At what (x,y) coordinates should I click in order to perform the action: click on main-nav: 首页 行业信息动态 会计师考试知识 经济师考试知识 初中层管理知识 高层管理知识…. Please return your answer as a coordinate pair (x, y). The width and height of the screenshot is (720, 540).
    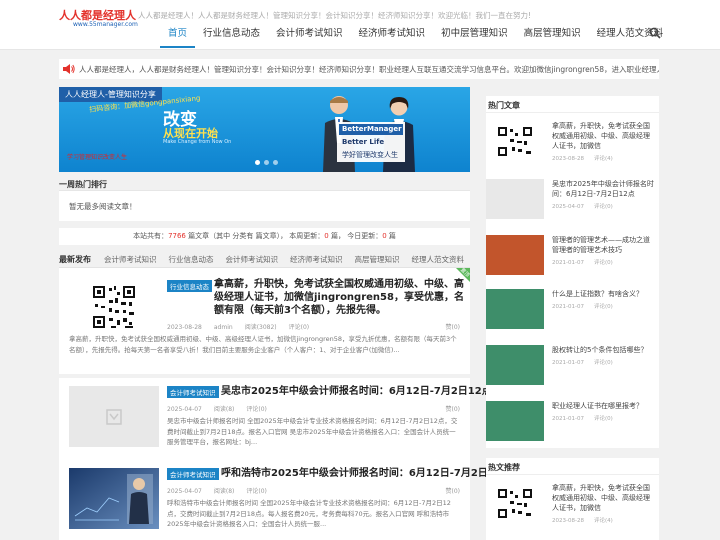
    Looking at the image, I should click on (415, 38).